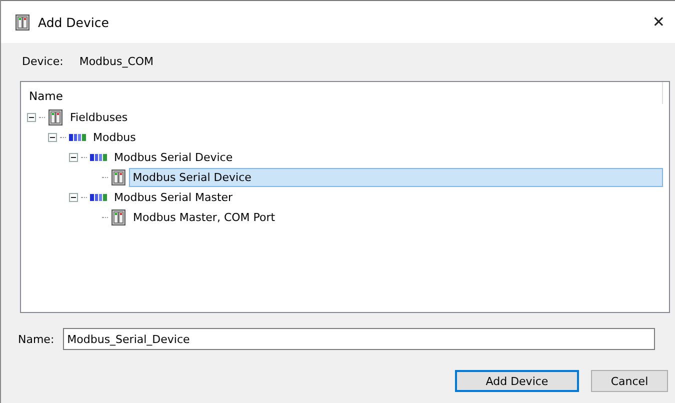  I want to click on window-title: Add Device, so click(74, 22).